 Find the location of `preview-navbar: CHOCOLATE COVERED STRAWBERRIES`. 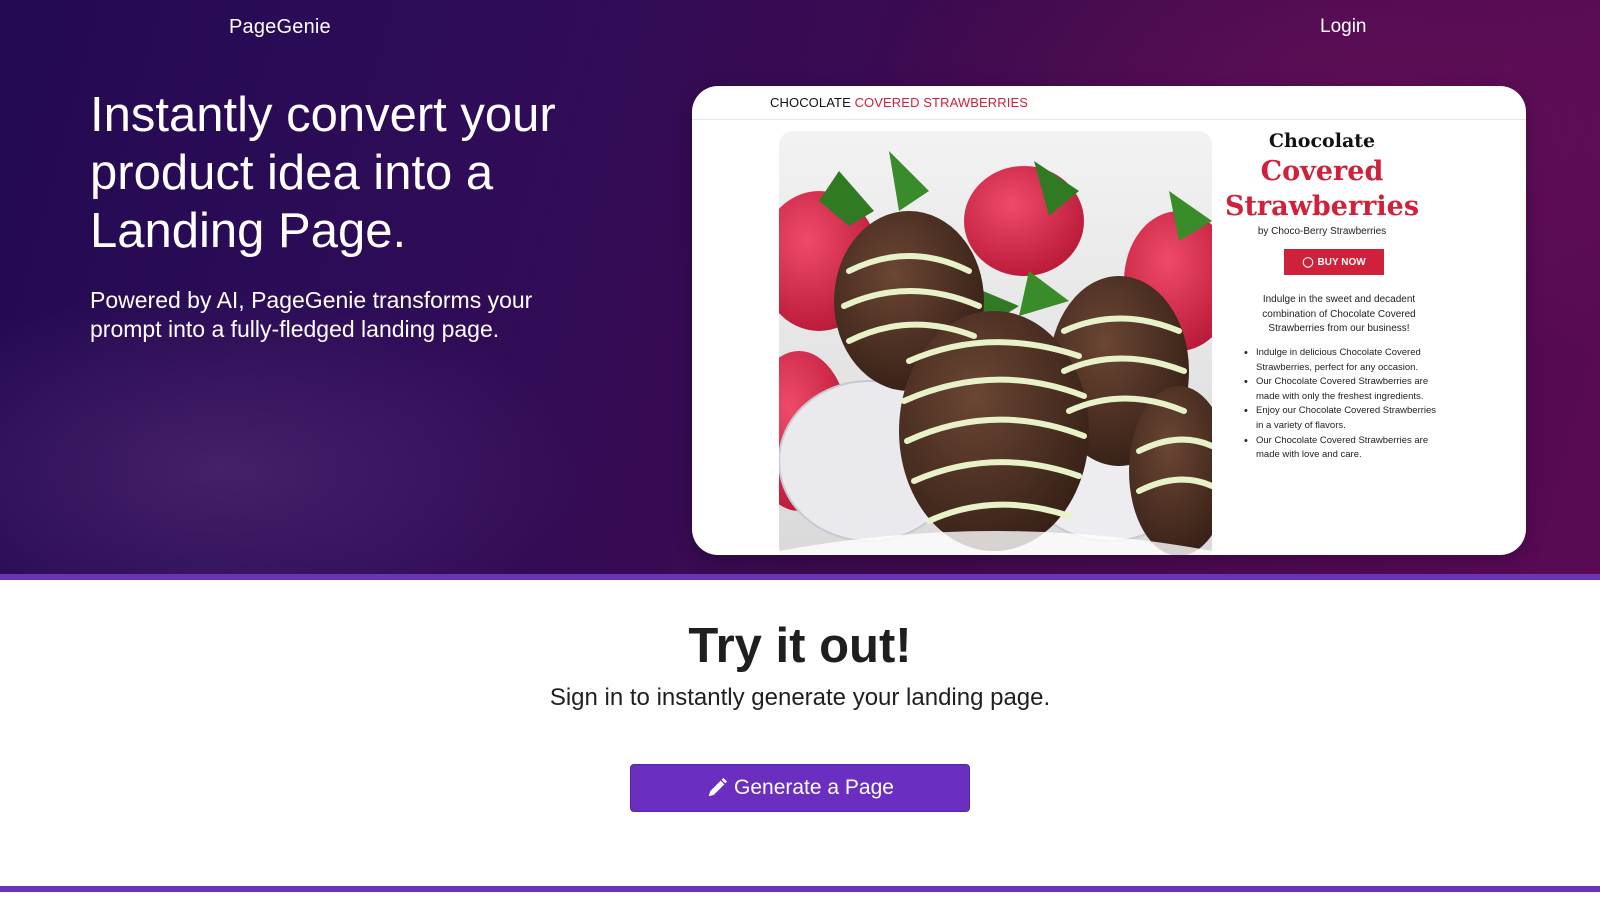

preview-navbar: CHOCOLATE COVERED STRAWBERRIES is located at coordinates (1109, 103).